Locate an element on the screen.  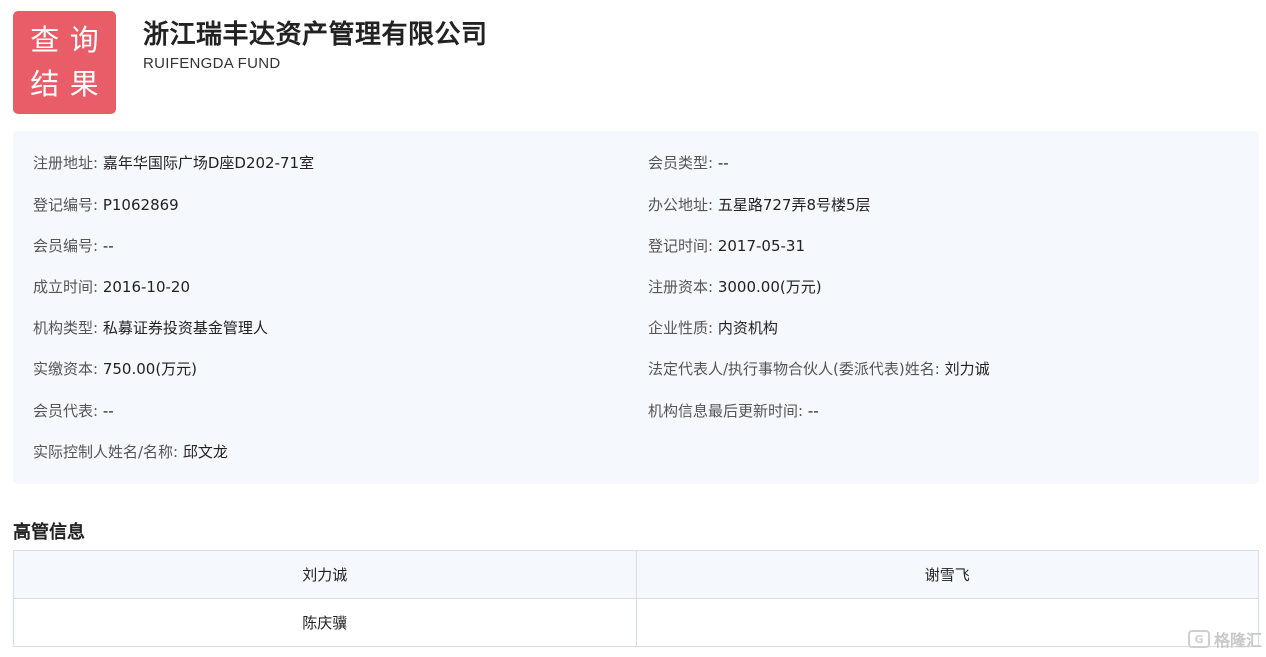
company-english-name: RUIFENGDA FUND is located at coordinates (212, 63).